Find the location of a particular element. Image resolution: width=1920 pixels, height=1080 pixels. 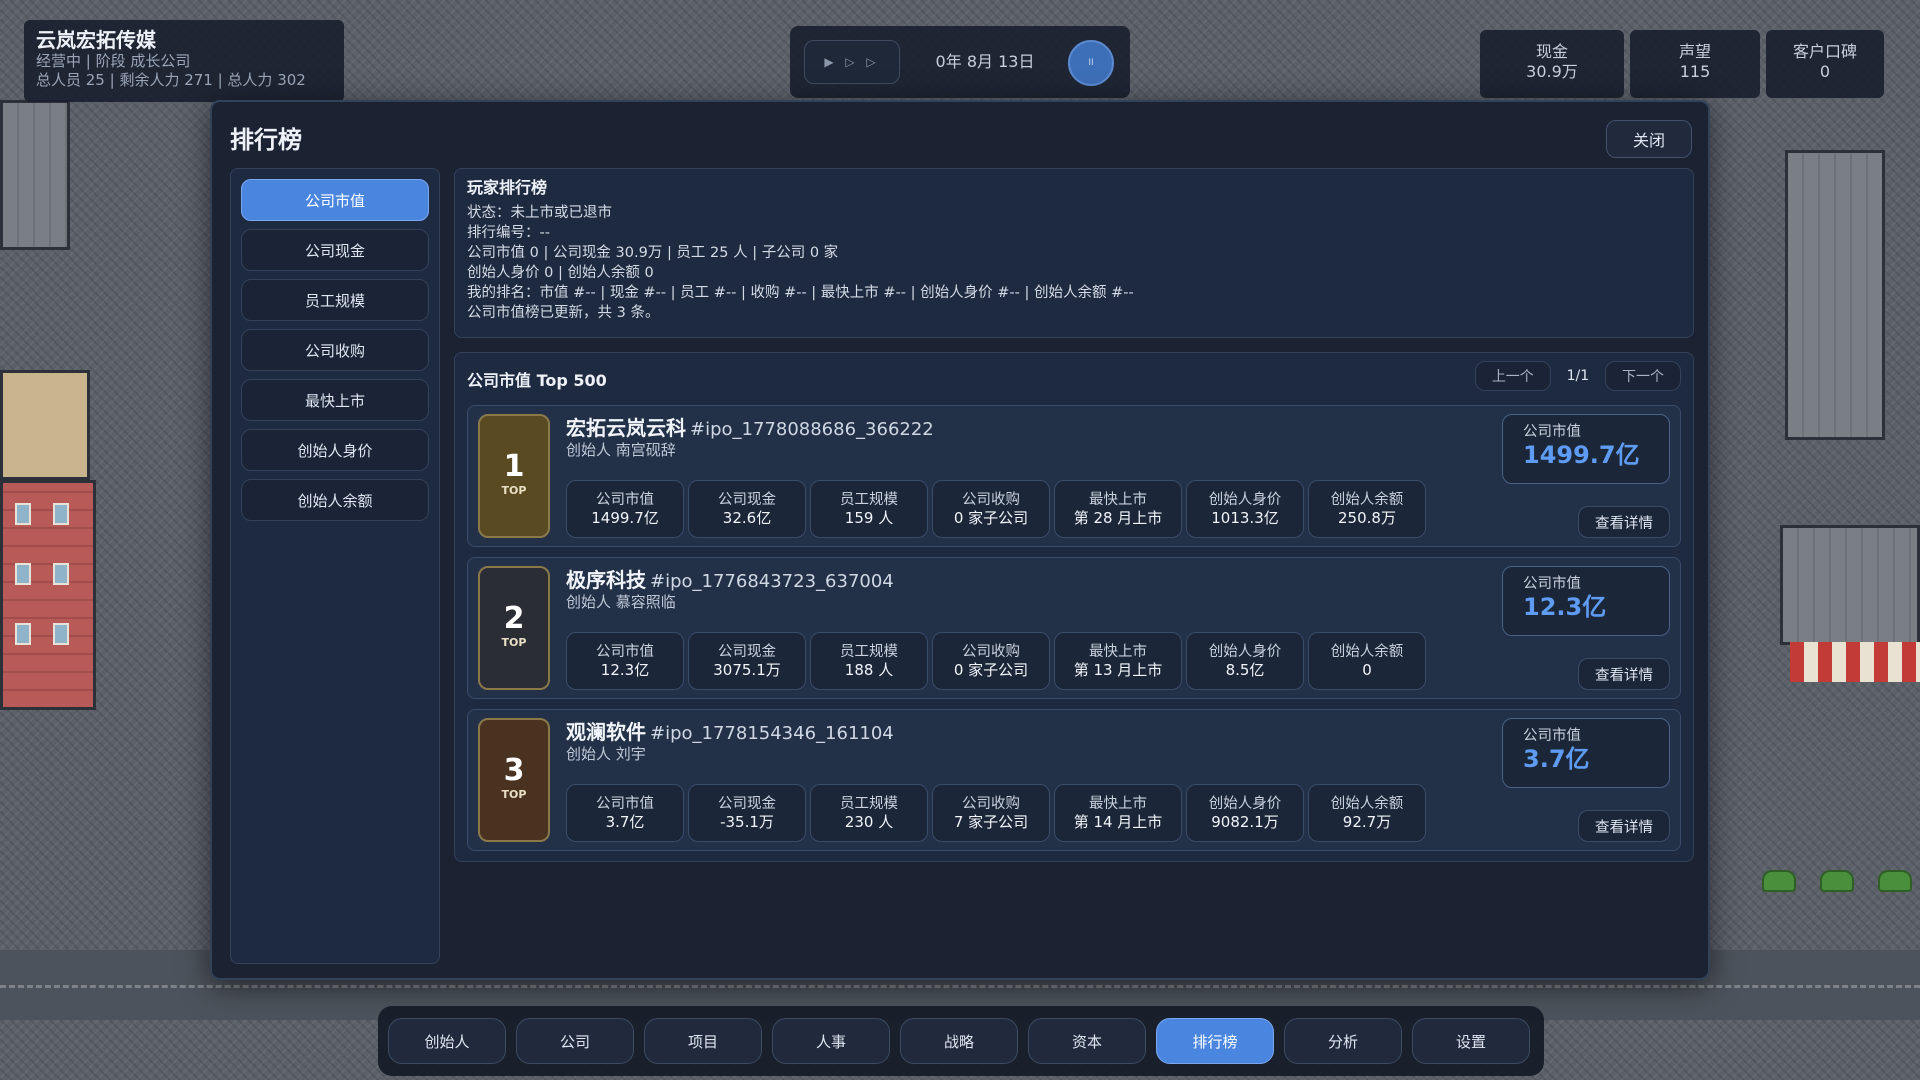

game-date: 0年 8月 13日 is located at coordinates (985, 61).